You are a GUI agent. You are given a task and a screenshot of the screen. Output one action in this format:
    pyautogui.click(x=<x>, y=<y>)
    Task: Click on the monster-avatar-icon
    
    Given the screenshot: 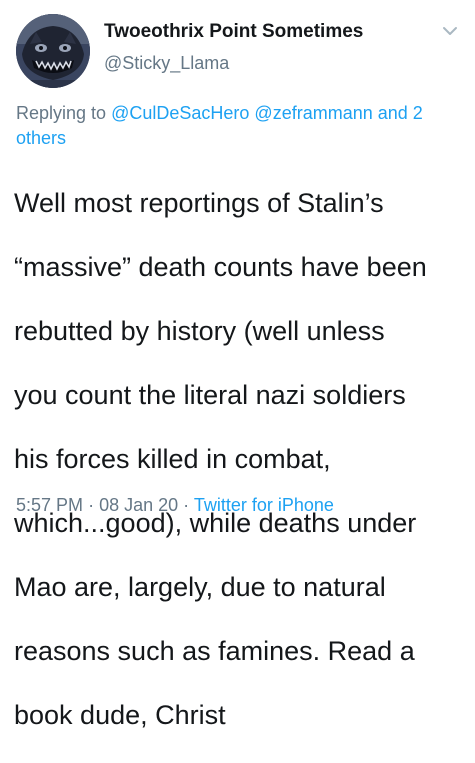 What is the action you would take?
    pyautogui.click(x=53, y=51)
    